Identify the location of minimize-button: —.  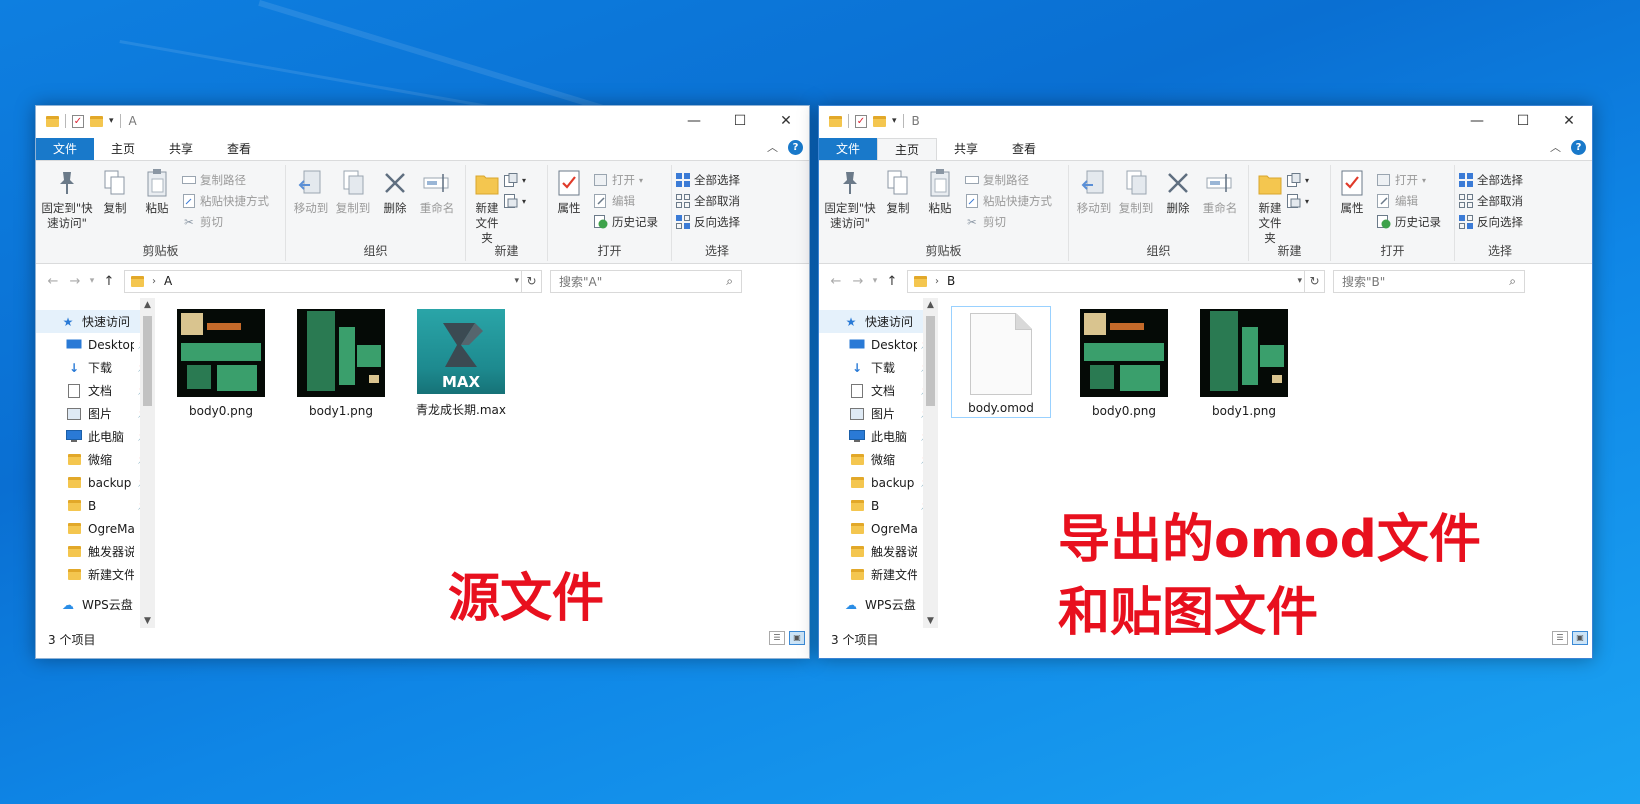
(694, 121).